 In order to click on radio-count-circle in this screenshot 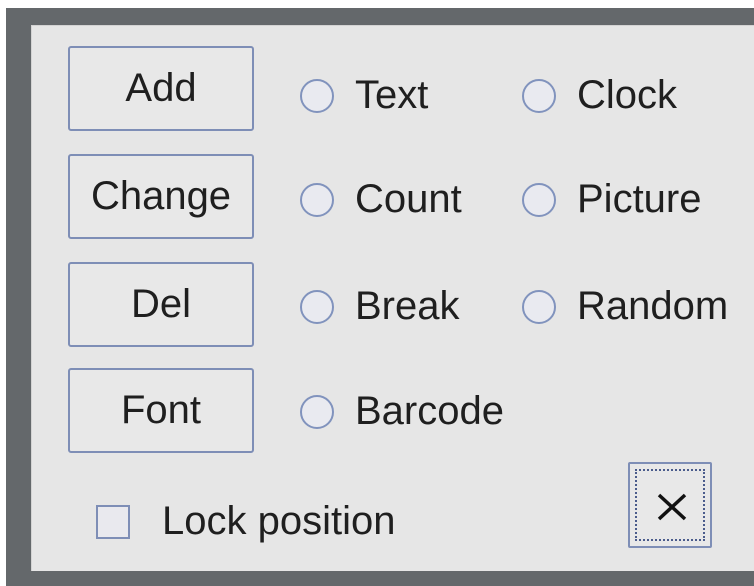, I will do `click(317, 199)`.